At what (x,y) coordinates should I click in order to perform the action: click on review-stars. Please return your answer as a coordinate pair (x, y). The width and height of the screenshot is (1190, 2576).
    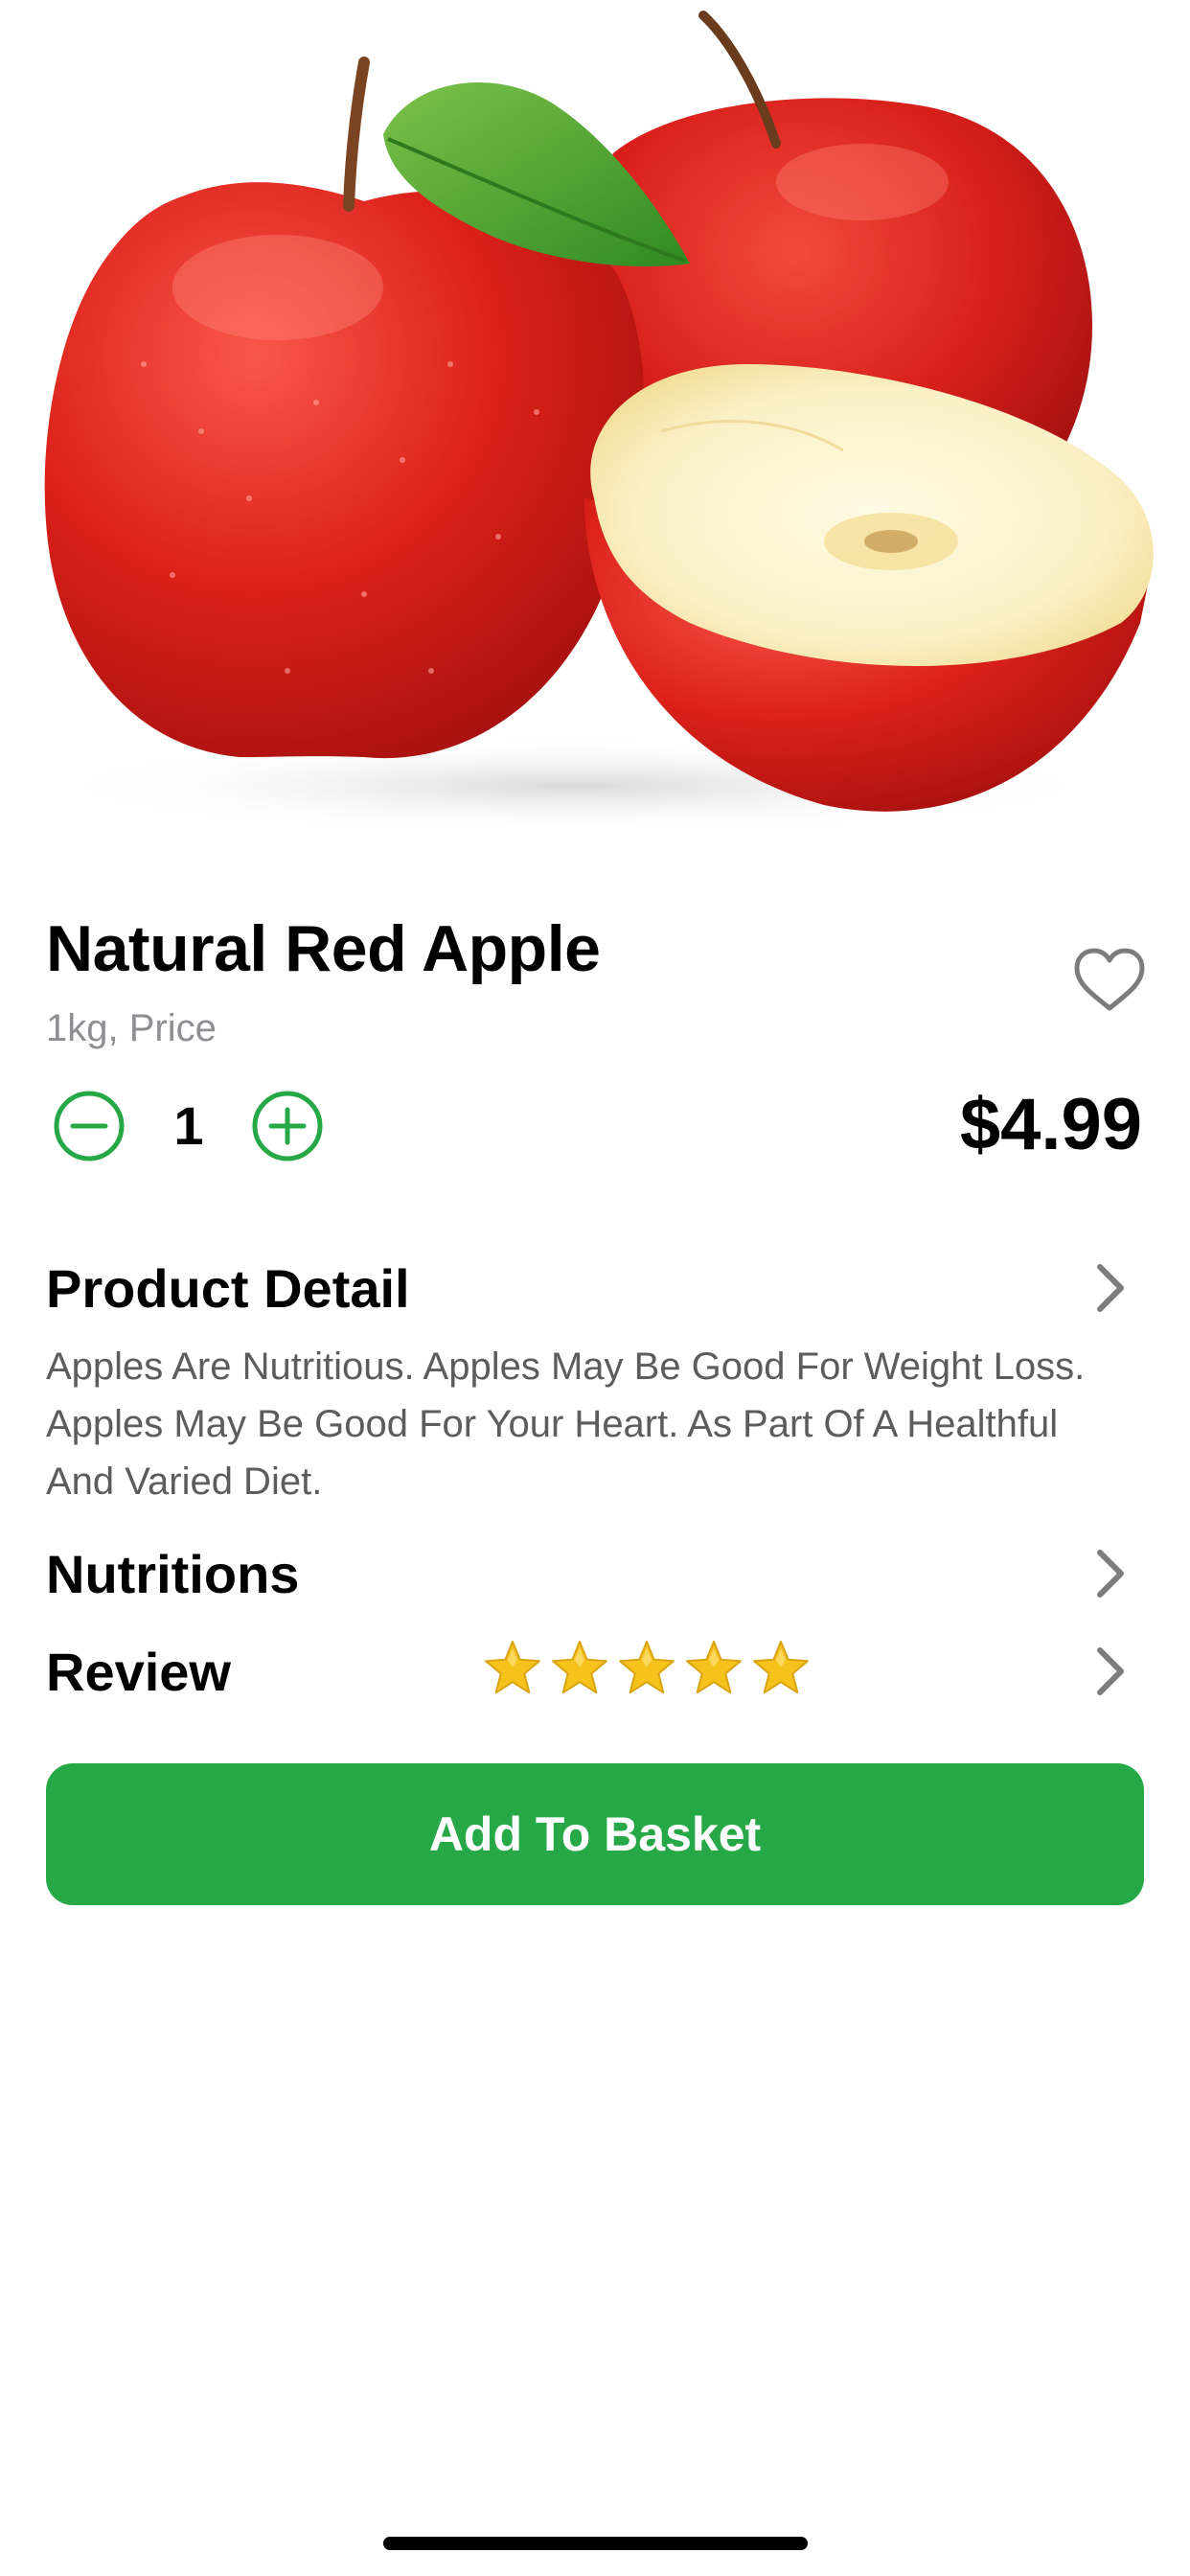
    Looking at the image, I should click on (647, 1672).